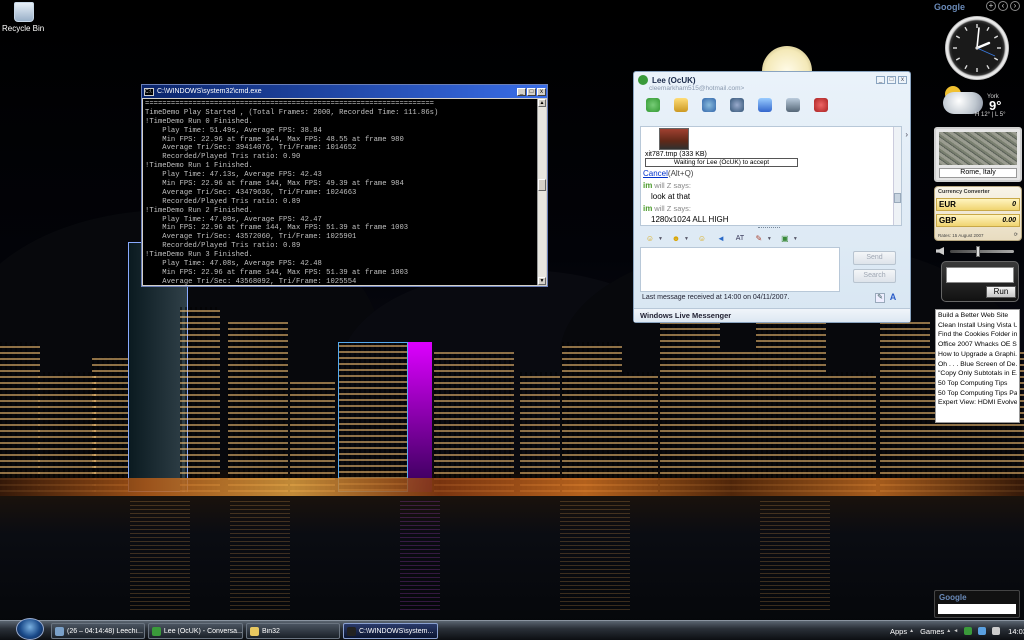 The width and height of the screenshot is (1024, 640). What do you see at coordinates (655, 173) in the screenshot?
I see `cancel-transfer-link: Cancel` at bounding box center [655, 173].